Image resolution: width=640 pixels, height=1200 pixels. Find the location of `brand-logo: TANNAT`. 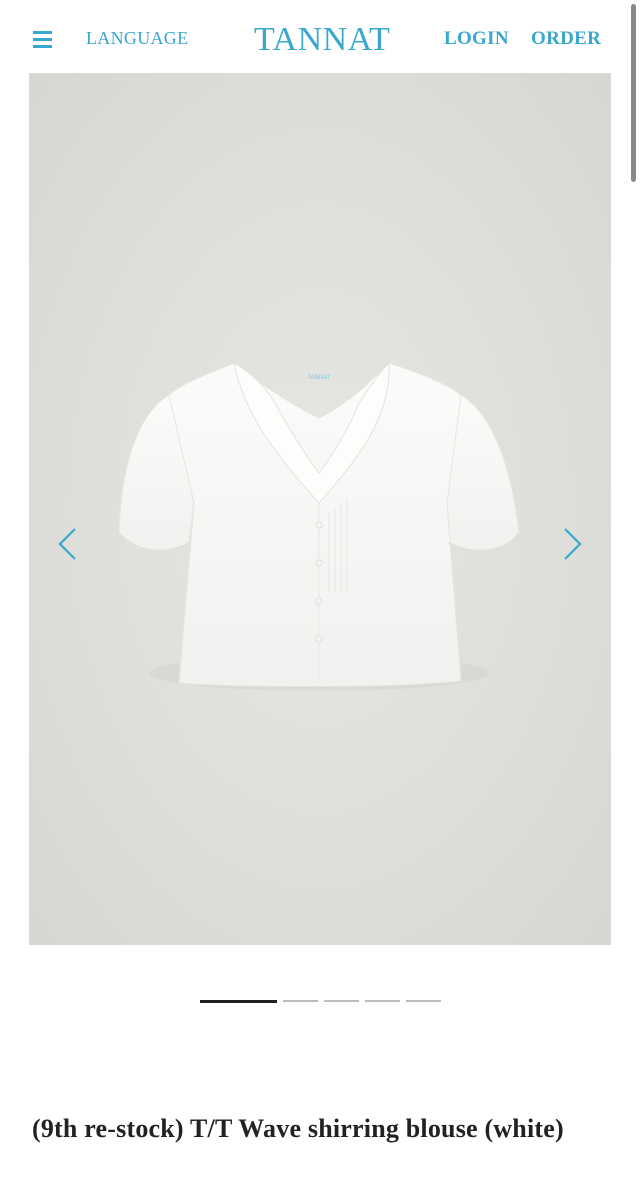

brand-logo: TANNAT is located at coordinates (322, 40).